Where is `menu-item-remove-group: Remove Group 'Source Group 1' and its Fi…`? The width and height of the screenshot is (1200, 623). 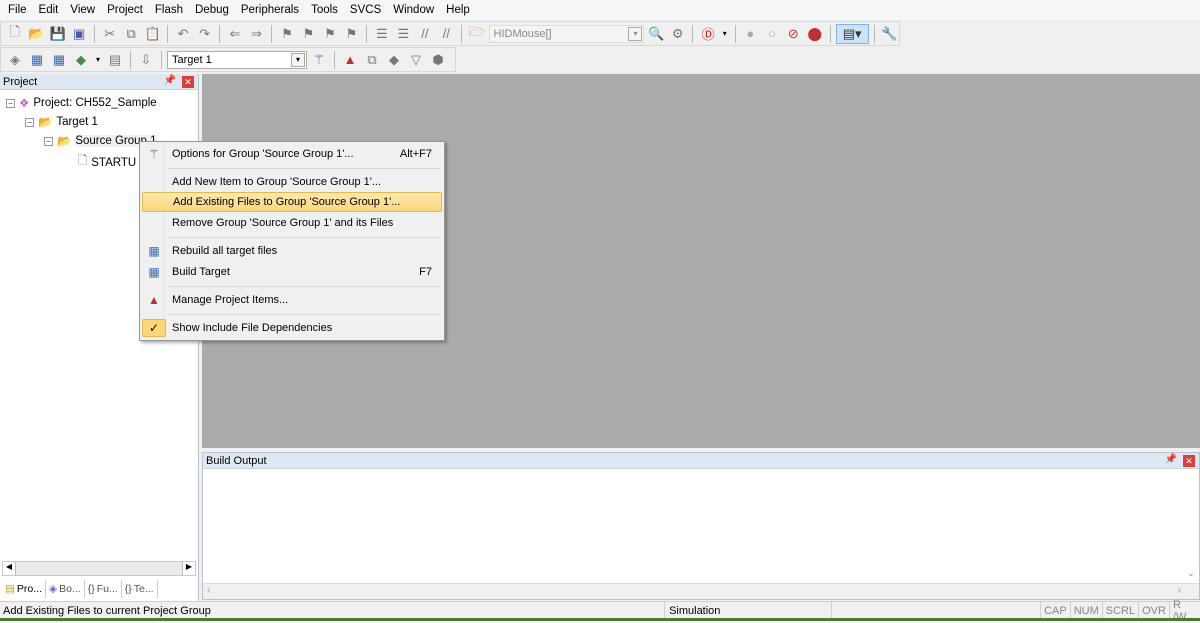 menu-item-remove-group: Remove Group 'Source Group 1' and its Fi… is located at coordinates (292, 223).